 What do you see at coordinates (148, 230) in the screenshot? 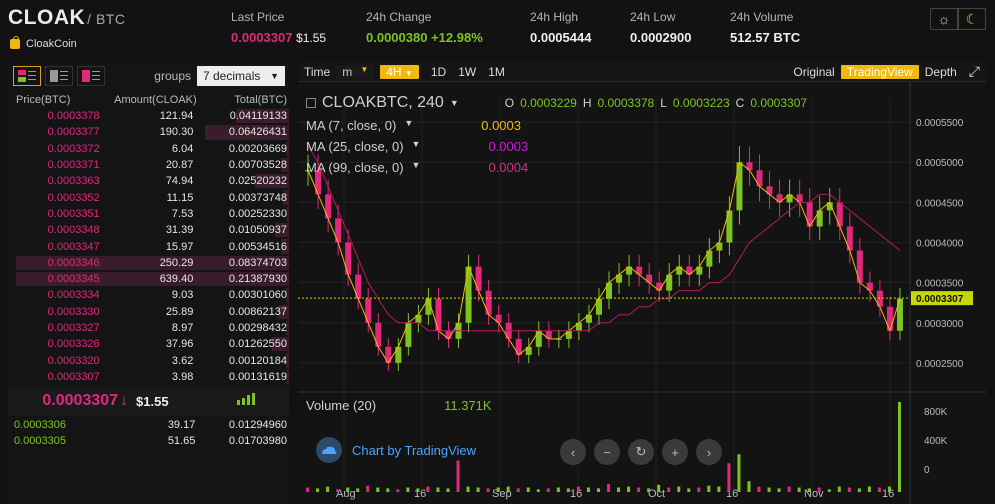
I see `ask-row: 0.0003348 31.39 0.01050937` at bounding box center [148, 230].